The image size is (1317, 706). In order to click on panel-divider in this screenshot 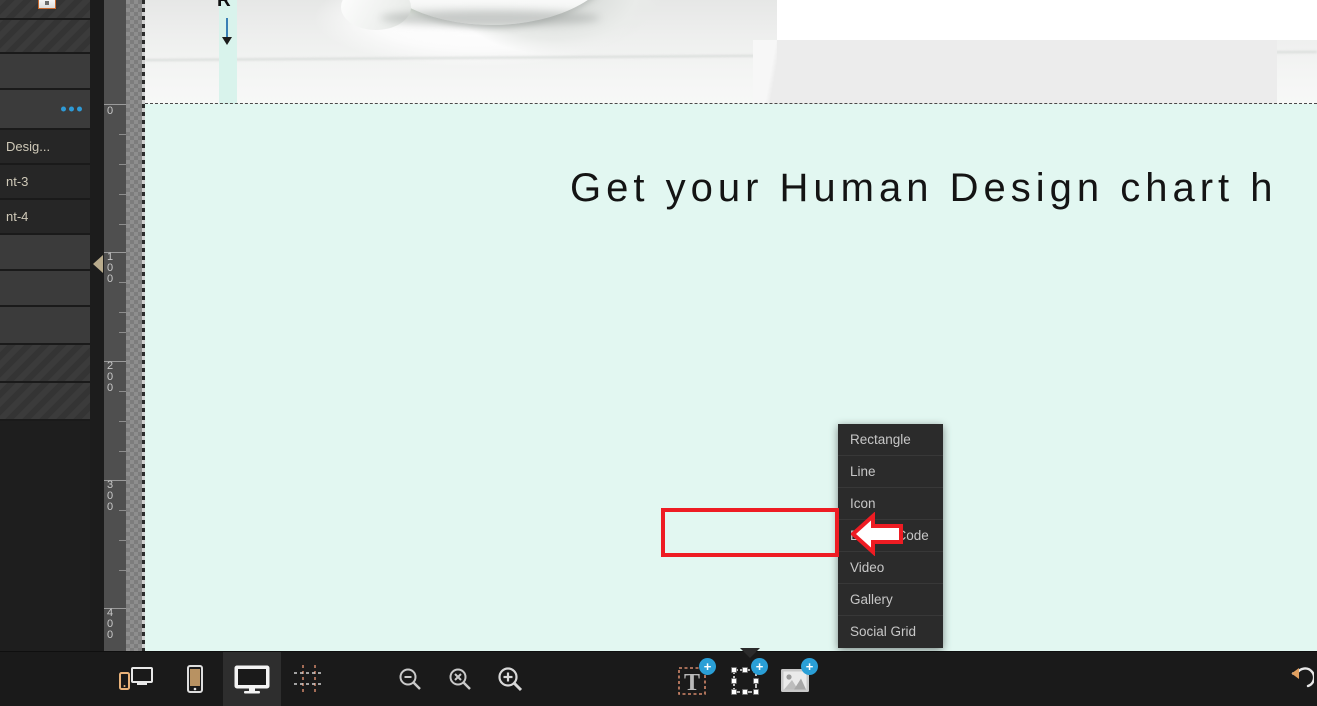, I will do `click(97, 326)`.